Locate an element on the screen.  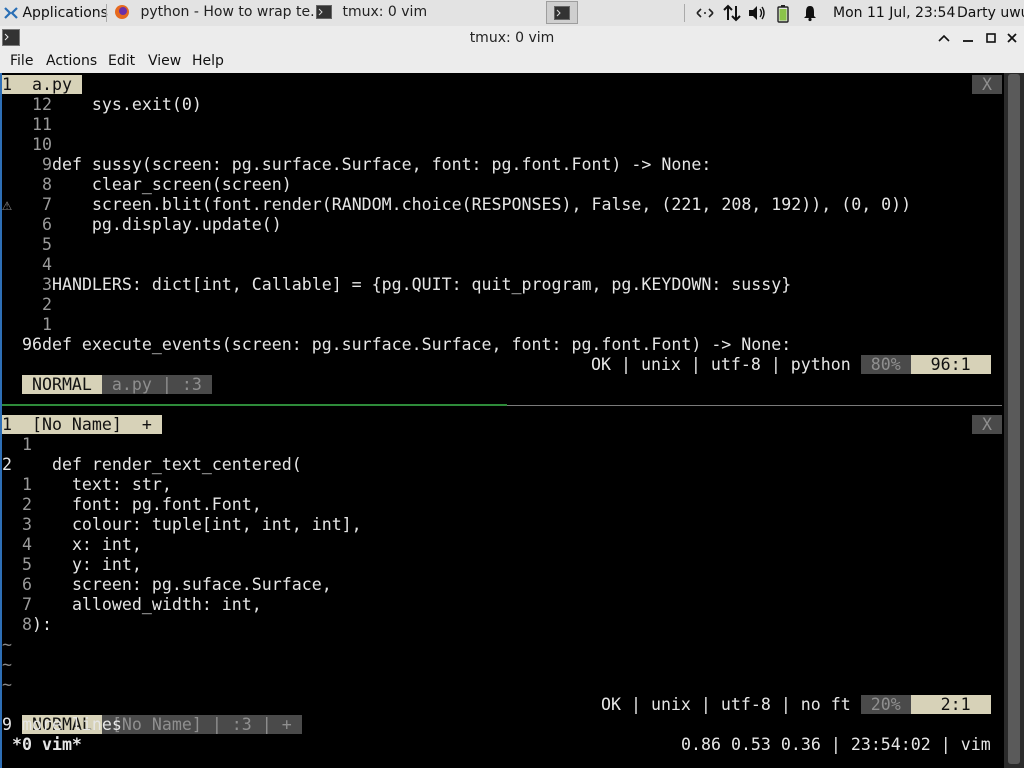
terminal-scrollbar-thumb is located at coordinates (1014, 419).